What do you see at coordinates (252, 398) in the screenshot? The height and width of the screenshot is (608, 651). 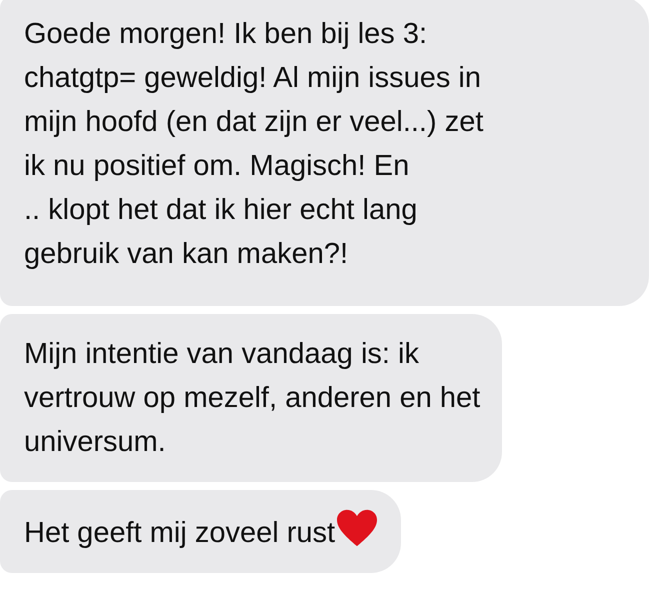 I see `message-text: Mijn intentie van vandaag is: ik vertrouw op mezelf, anderen en het universum.` at bounding box center [252, 398].